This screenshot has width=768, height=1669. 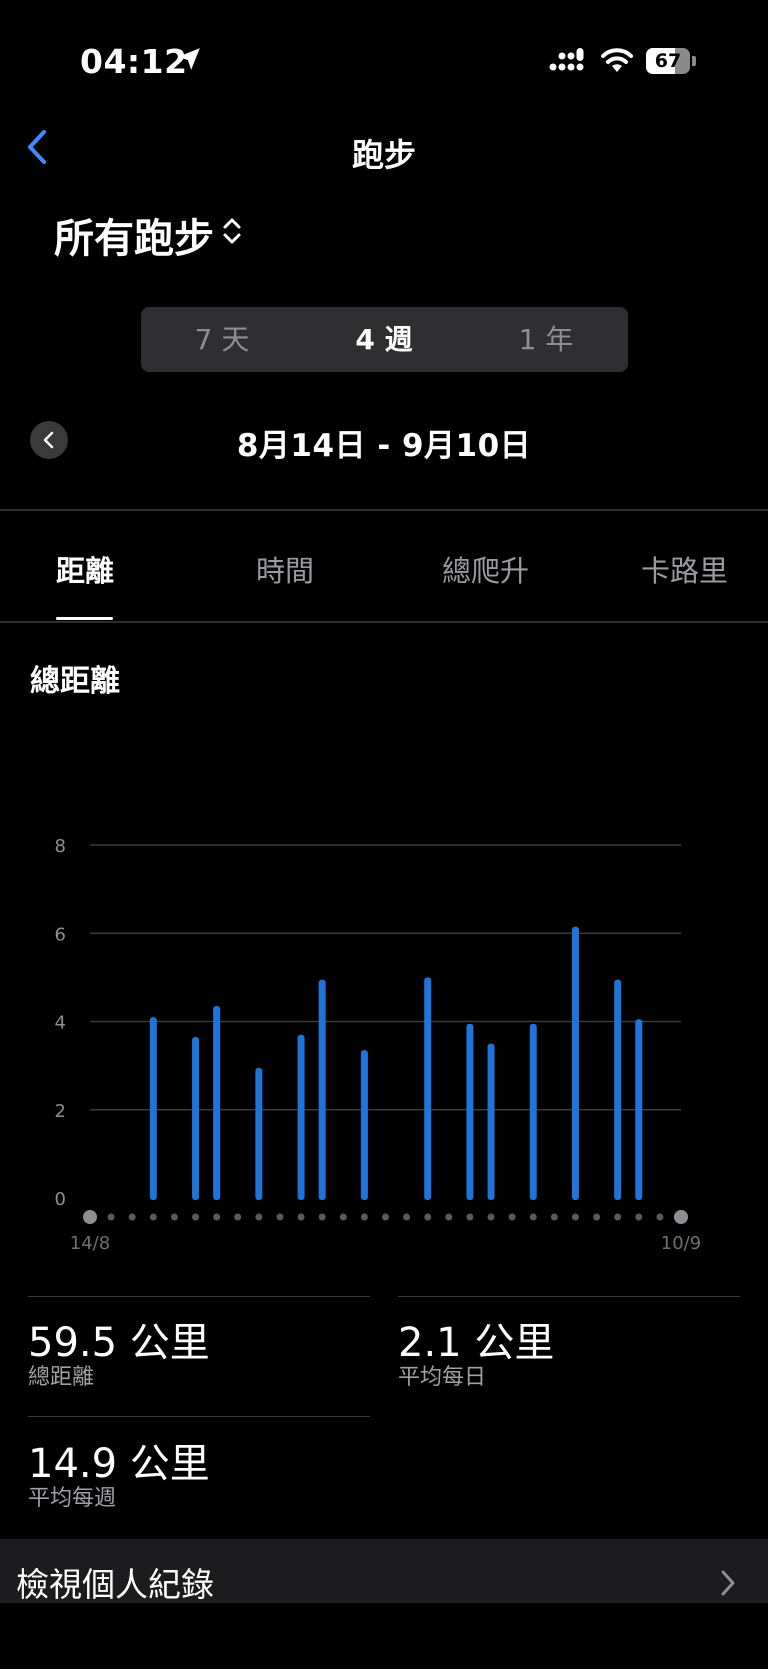 What do you see at coordinates (383, 155) in the screenshot?
I see `page-title: 跑步` at bounding box center [383, 155].